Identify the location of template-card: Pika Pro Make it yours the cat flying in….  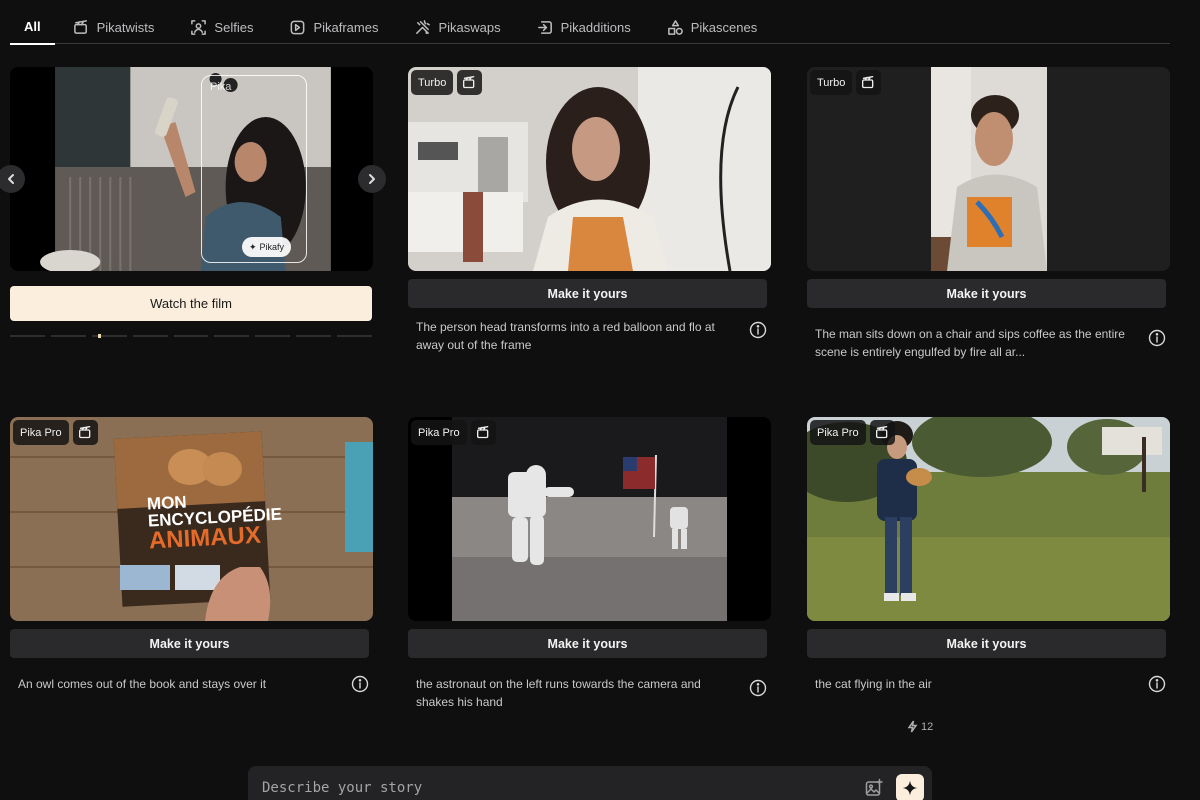
(988, 555).